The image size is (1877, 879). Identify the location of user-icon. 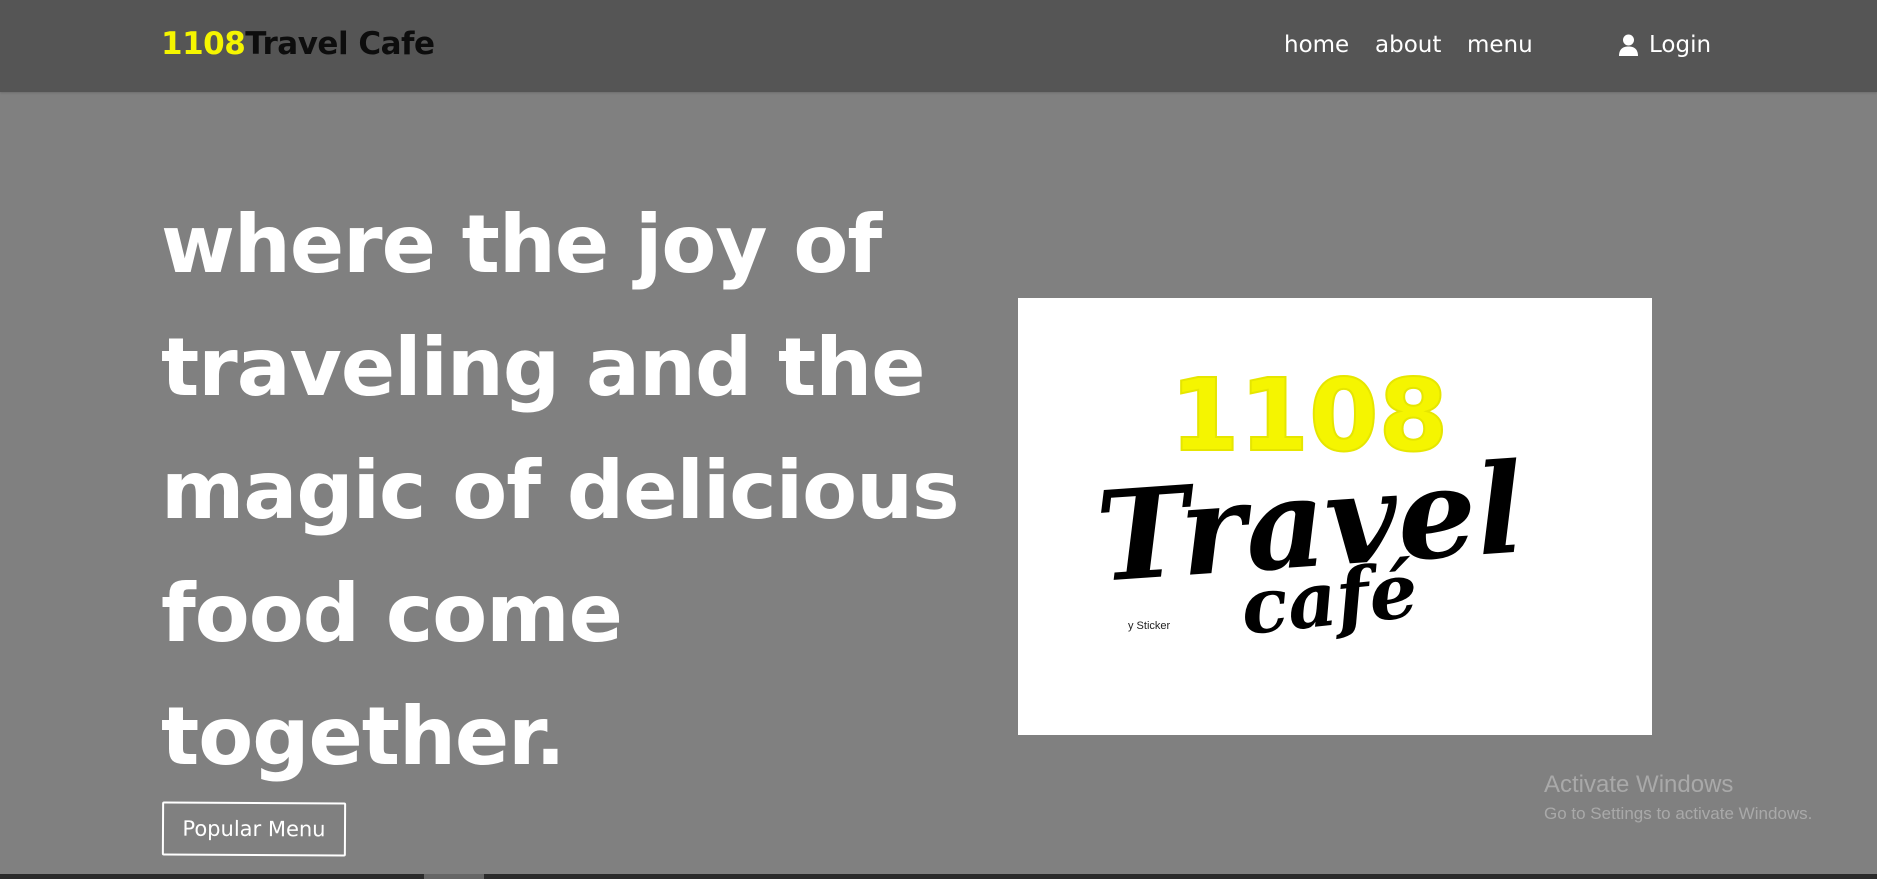
(1628, 45).